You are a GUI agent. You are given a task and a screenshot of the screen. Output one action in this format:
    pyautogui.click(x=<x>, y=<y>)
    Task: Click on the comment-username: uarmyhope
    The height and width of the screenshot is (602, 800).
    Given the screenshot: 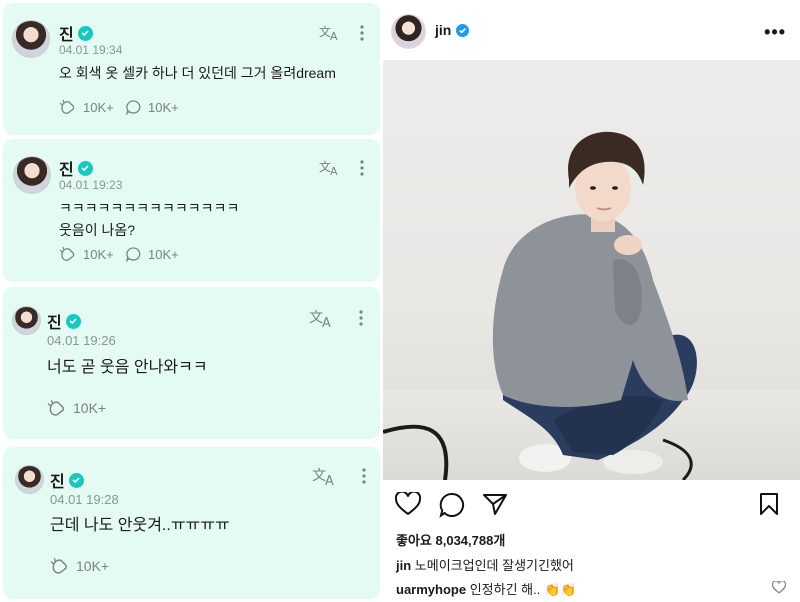 What is the action you would take?
    pyautogui.click(x=431, y=589)
    